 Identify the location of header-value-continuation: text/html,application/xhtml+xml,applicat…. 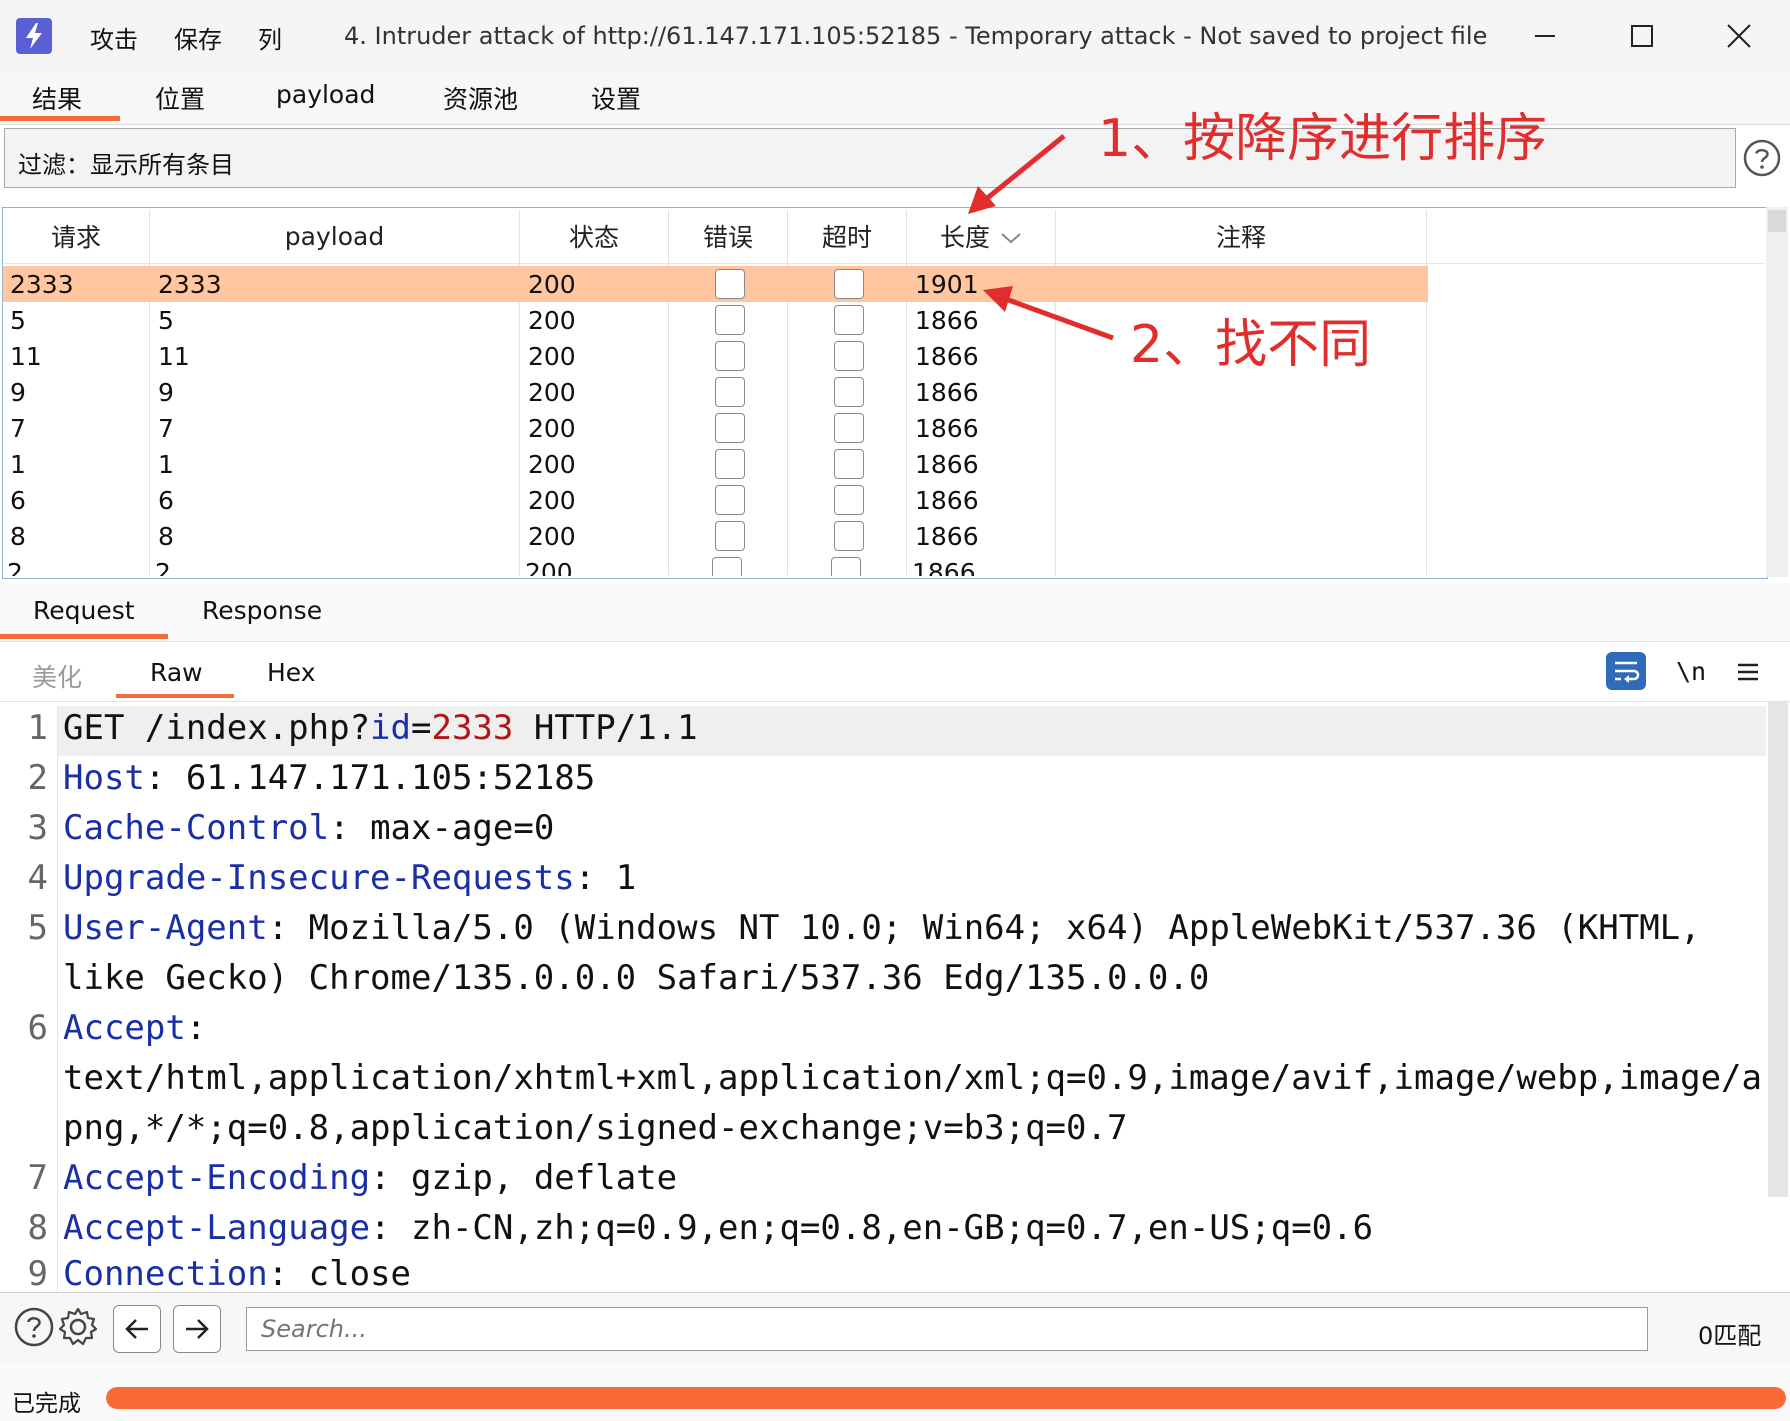
(912, 1078).